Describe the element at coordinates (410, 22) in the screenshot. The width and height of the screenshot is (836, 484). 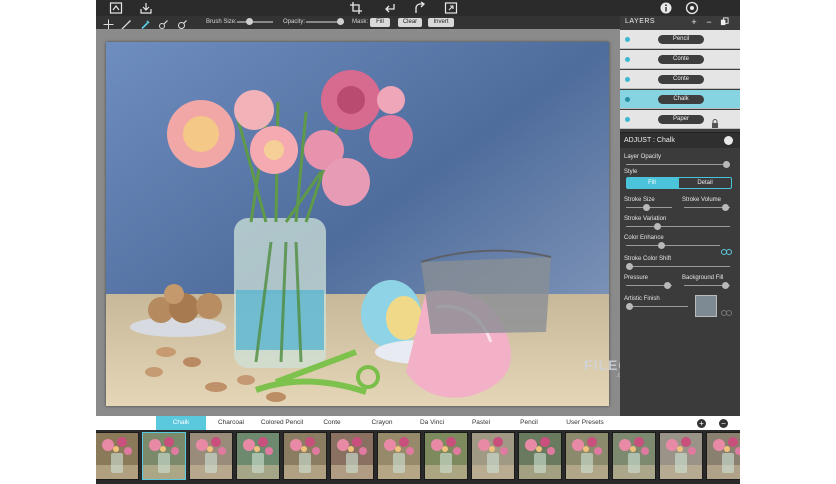
I see `mask-clear-button: Clear` at that location.